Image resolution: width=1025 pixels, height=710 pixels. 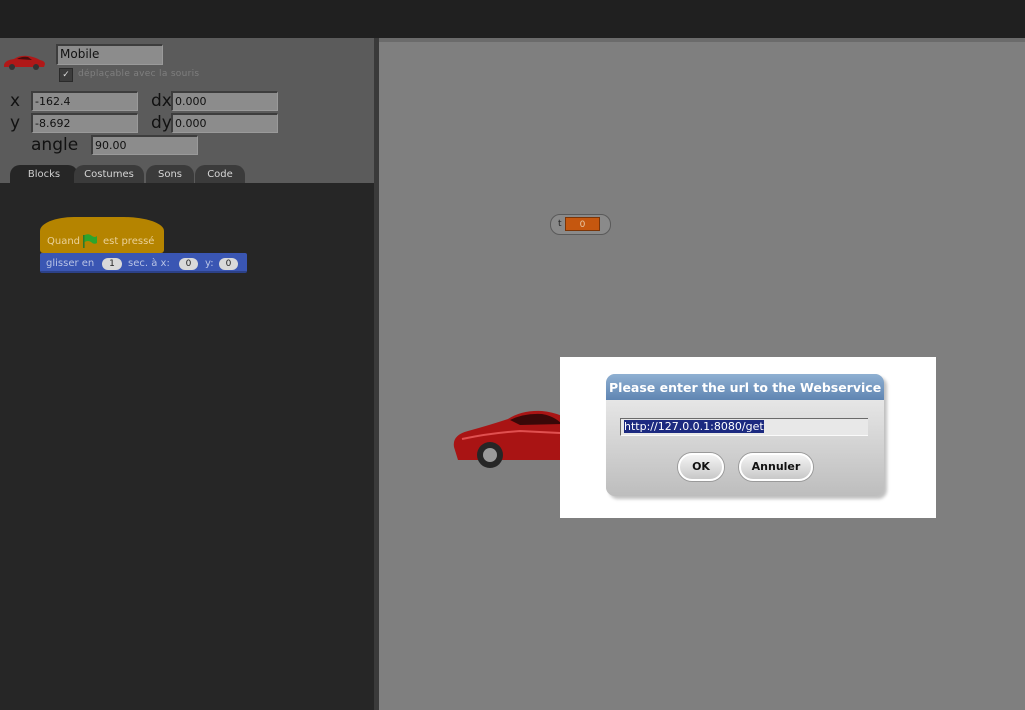 What do you see at coordinates (512, 19) in the screenshot?
I see `top-bar` at bounding box center [512, 19].